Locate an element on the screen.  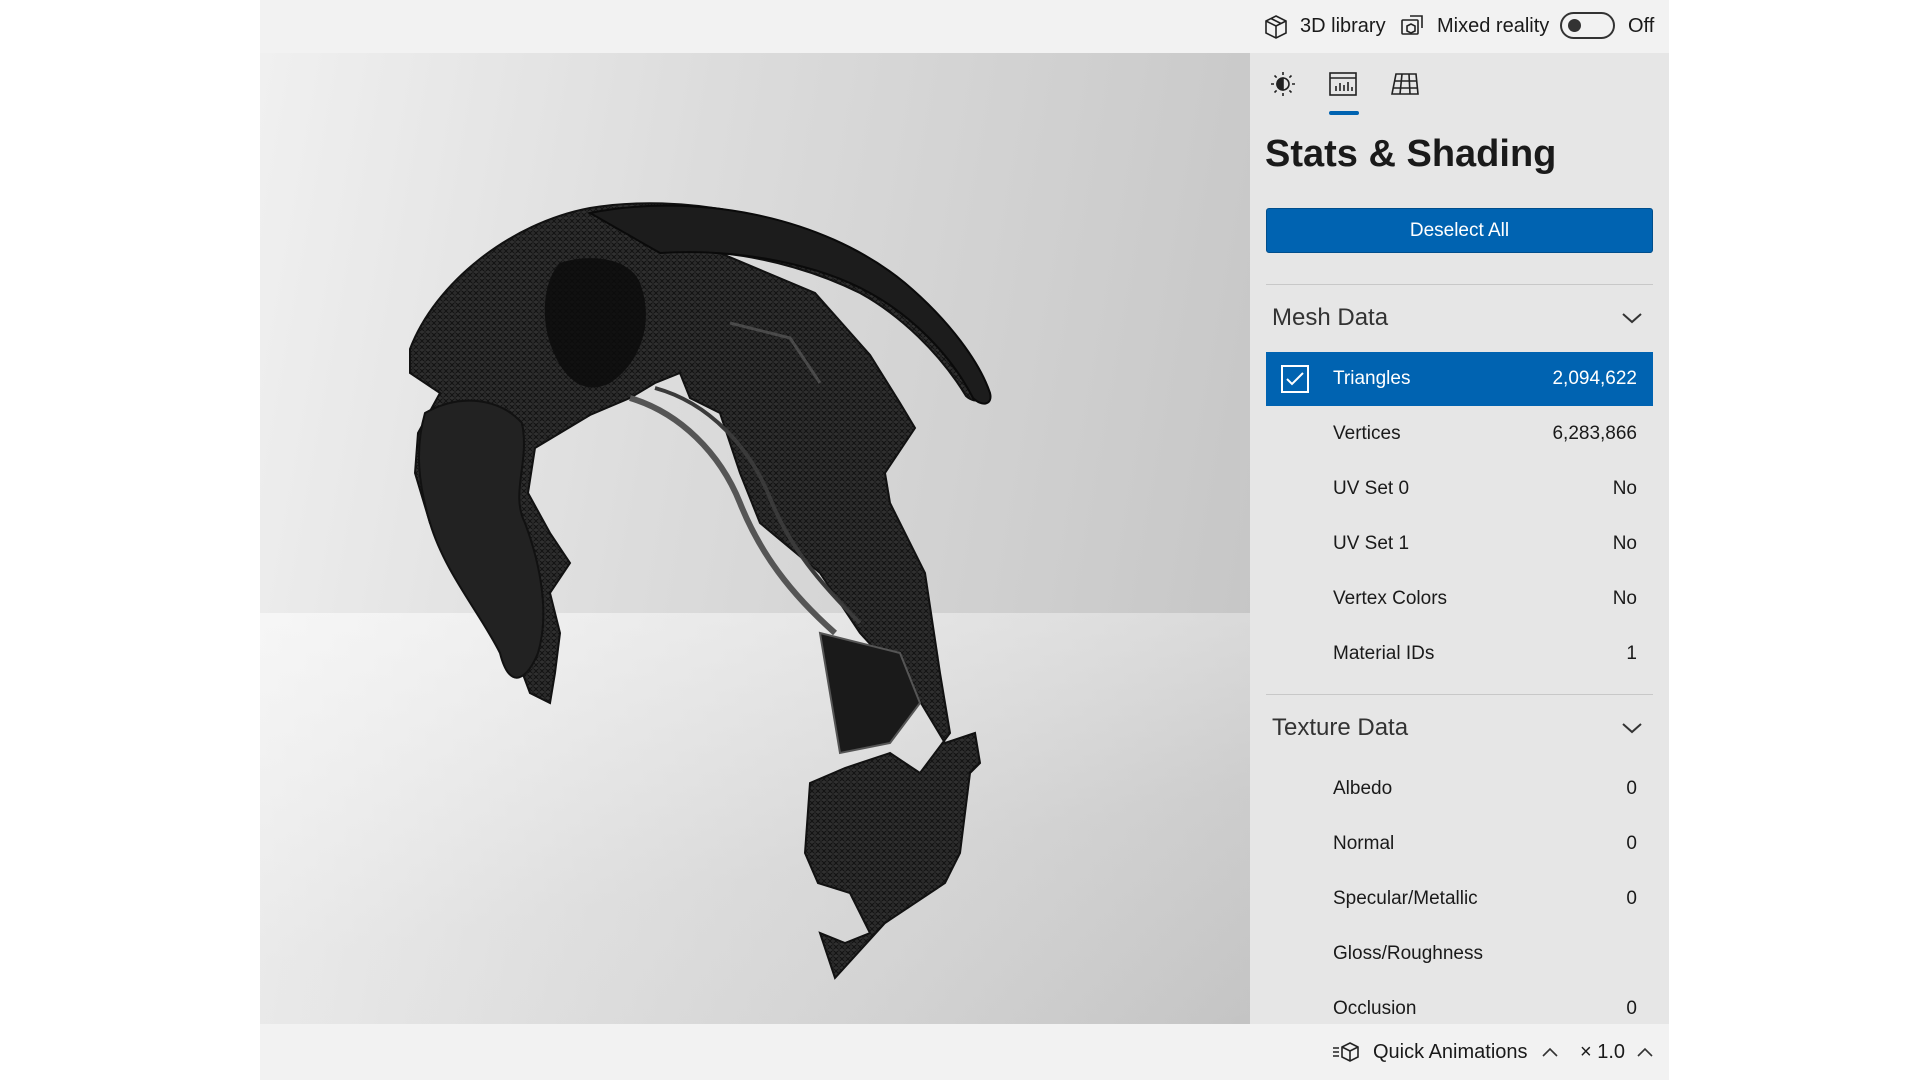
grid-icon is located at coordinates (1405, 84).